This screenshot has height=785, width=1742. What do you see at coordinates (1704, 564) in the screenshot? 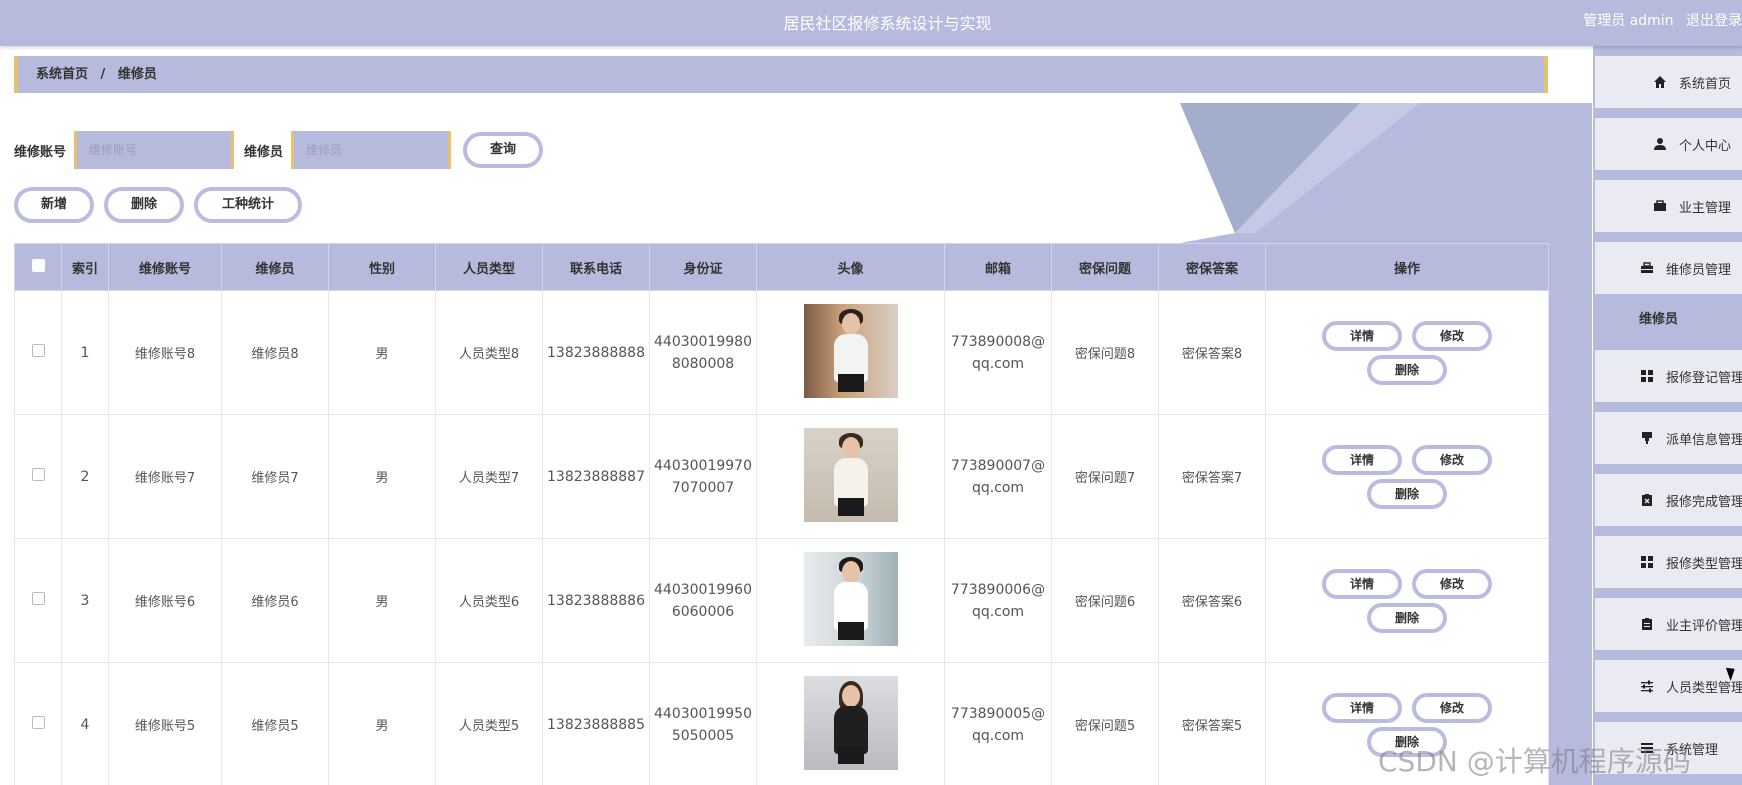
I see `sidebar-item-label: 报修类型管理` at bounding box center [1704, 564].